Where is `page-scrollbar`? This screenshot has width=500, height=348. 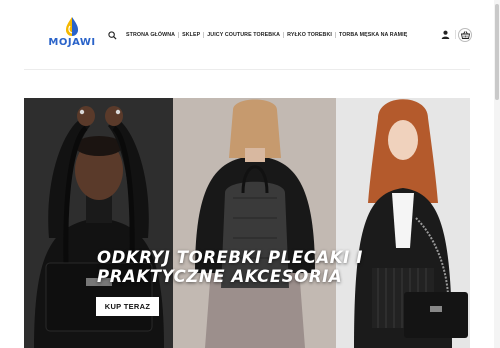
page-scrollbar is located at coordinates (497, 174).